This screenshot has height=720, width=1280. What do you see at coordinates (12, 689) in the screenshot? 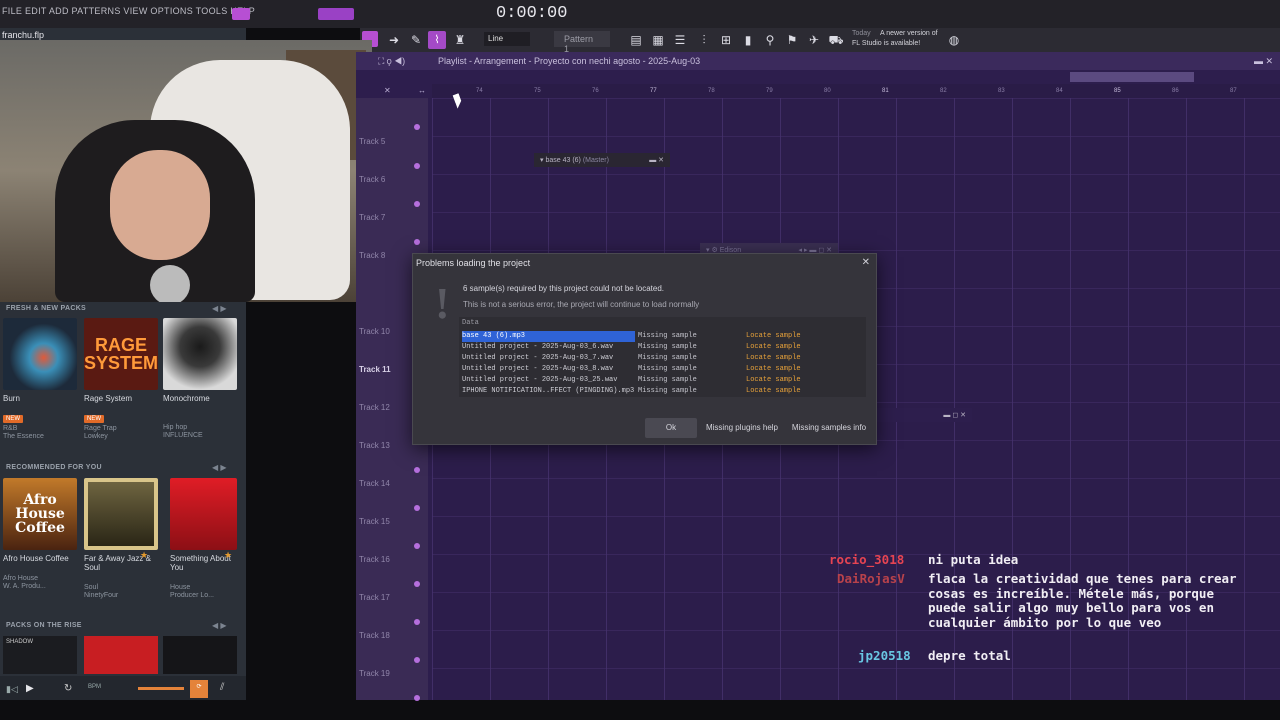
I see `prev-icon: ▮◁` at bounding box center [12, 689].